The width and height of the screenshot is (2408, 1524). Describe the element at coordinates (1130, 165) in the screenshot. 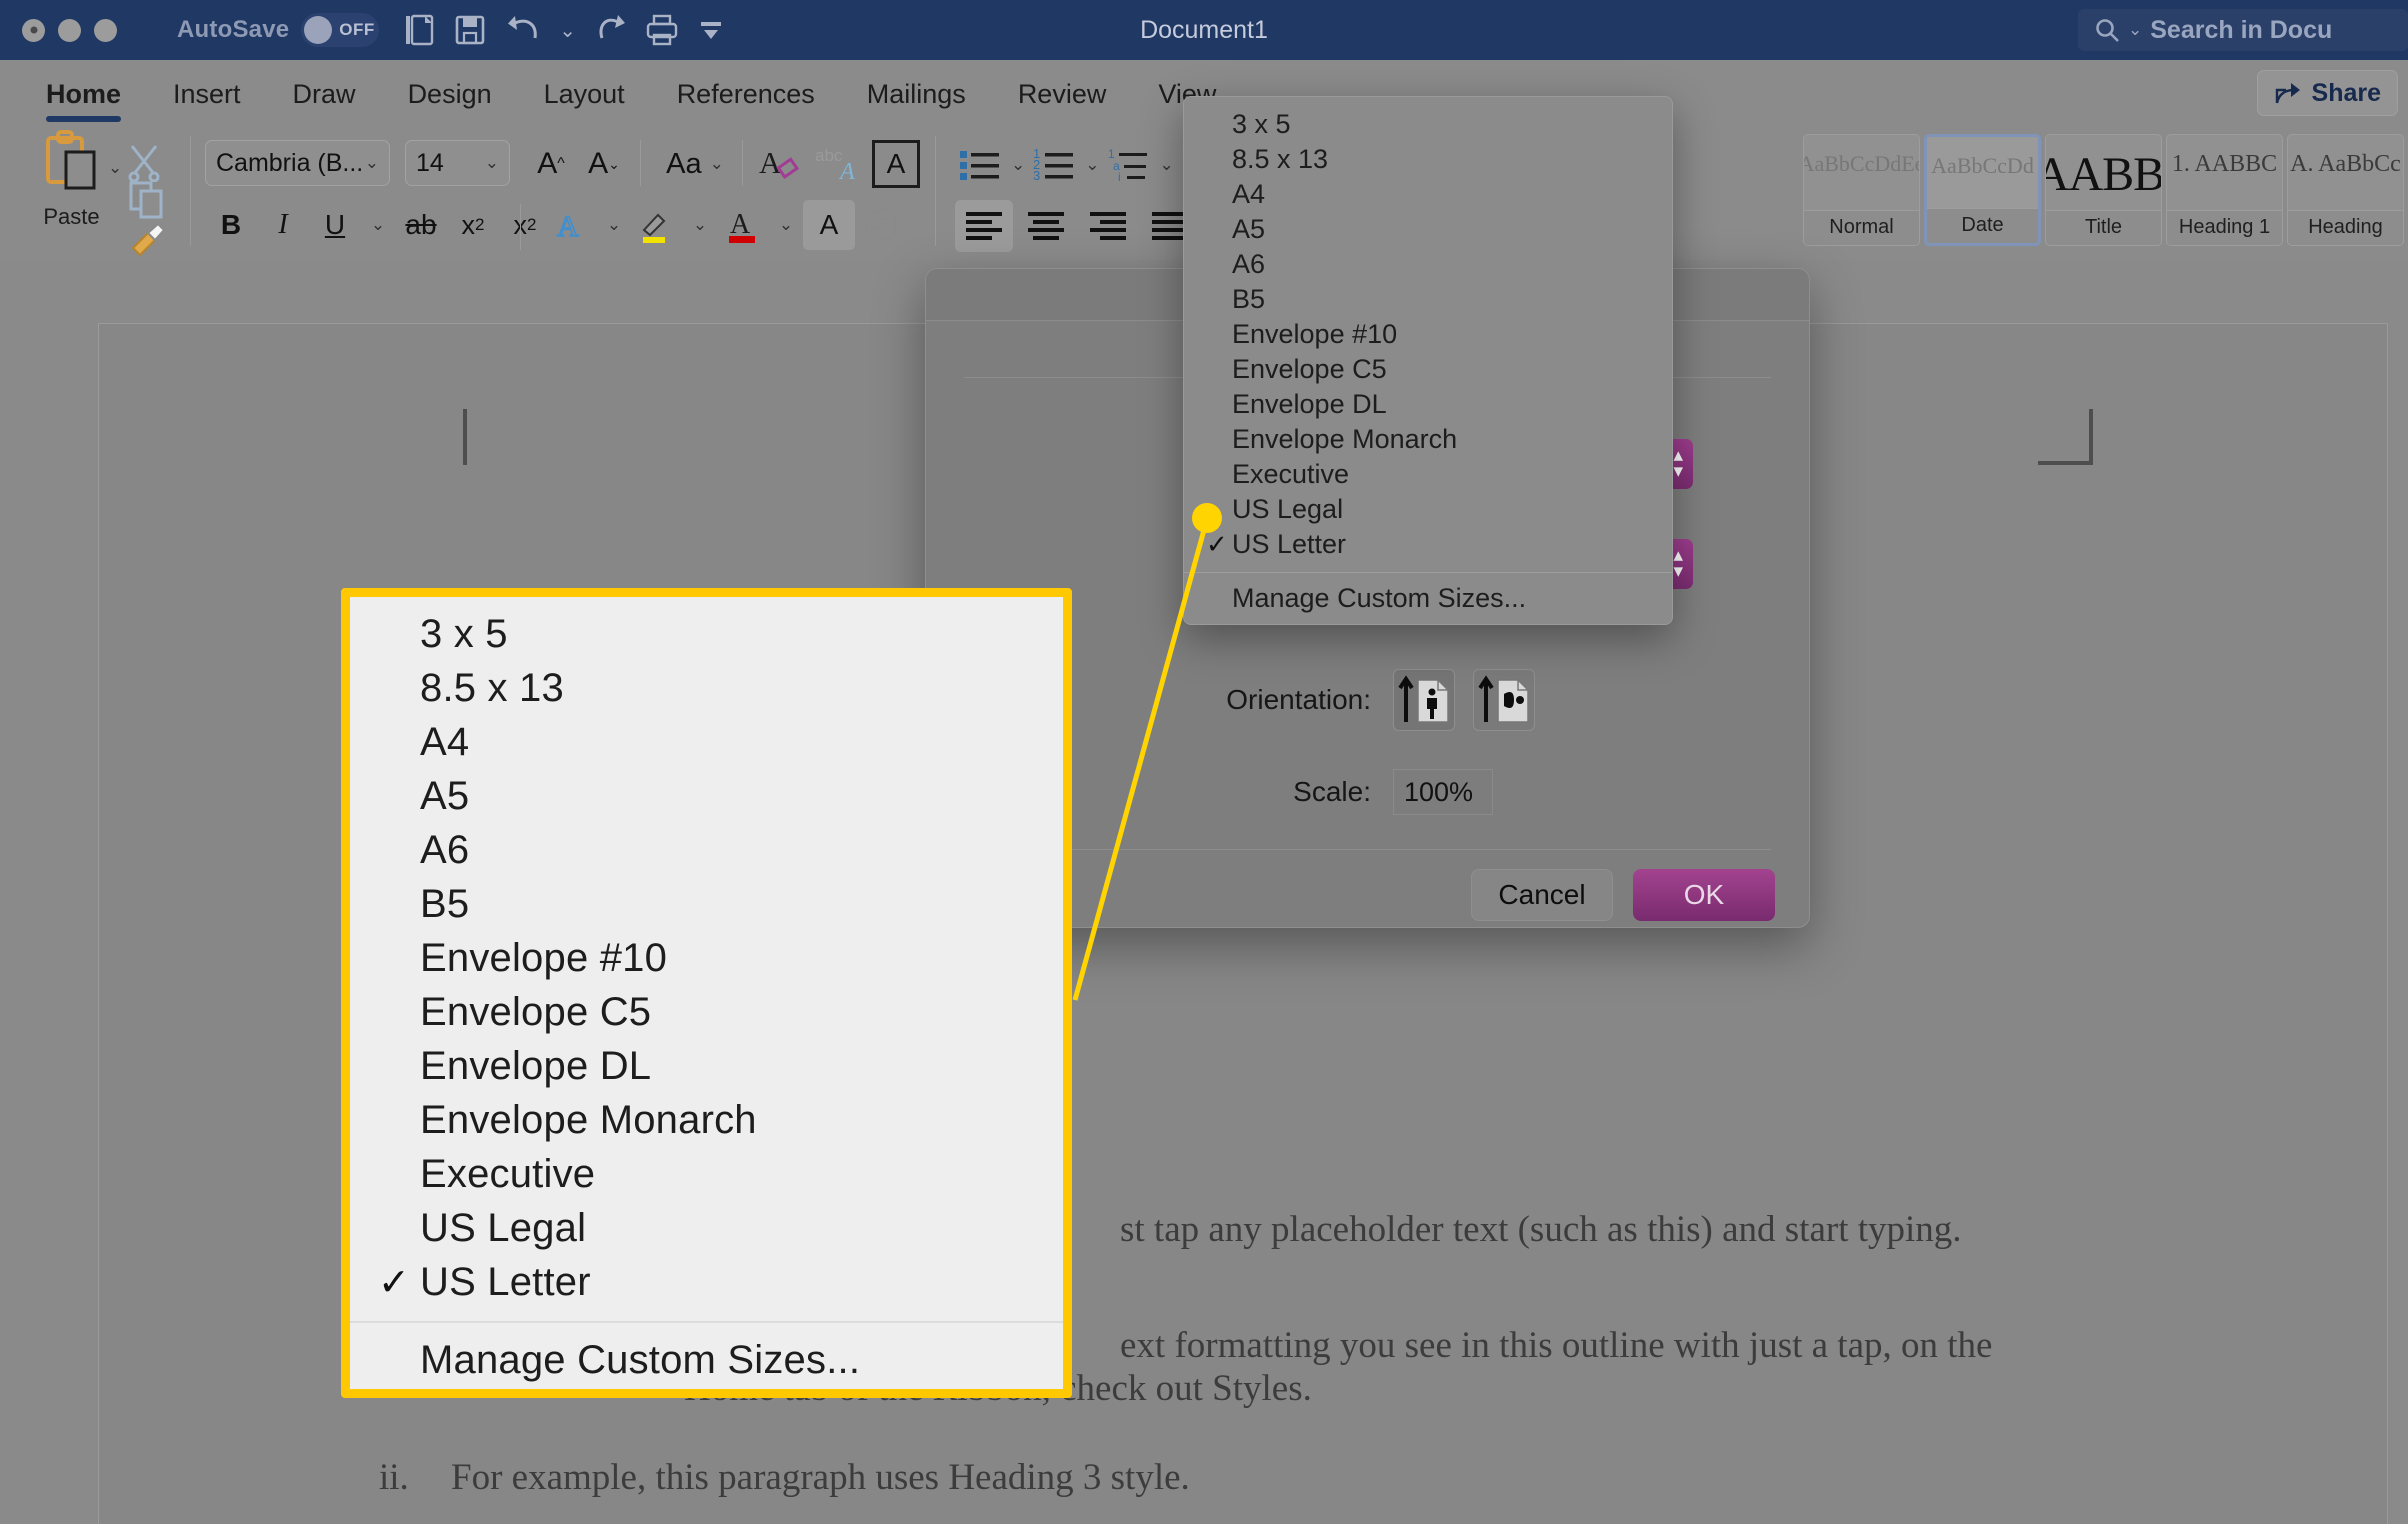

I see `multilevel-list-button: 1 a i` at that location.